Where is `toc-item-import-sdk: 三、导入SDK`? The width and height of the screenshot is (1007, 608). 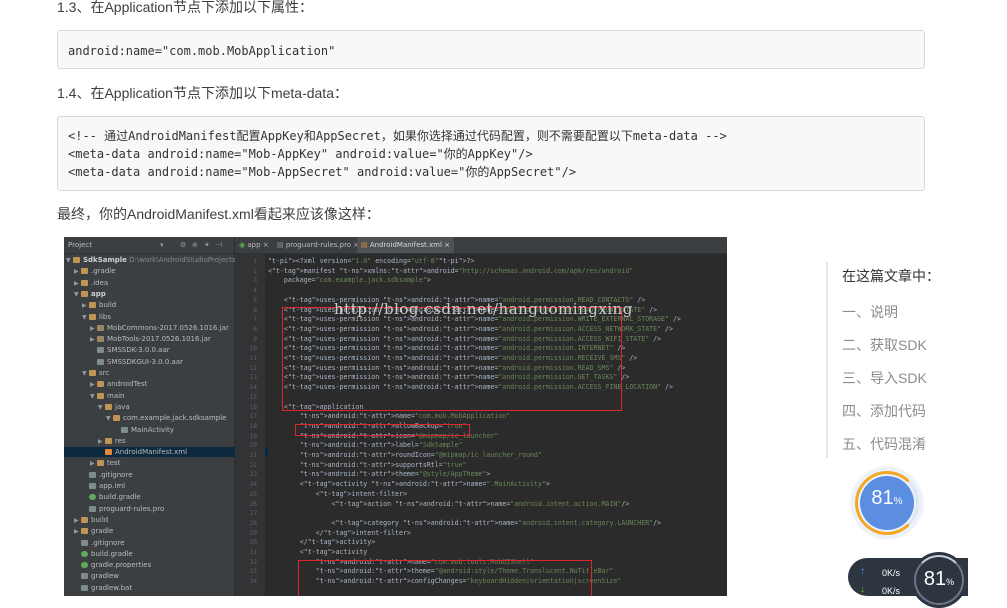 toc-item-import-sdk: 三、导入SDK is located at coordinates (884, 378).